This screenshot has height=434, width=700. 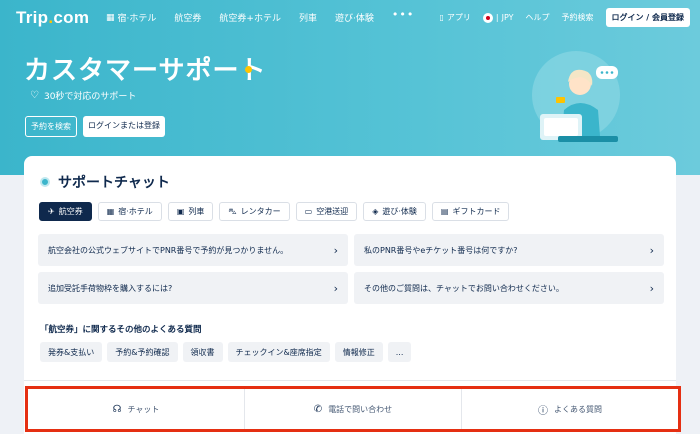 What do you see at coordinates (202, 352) in the screenshot?
I see `faq-chip-receipt: 領収書` at bounding box center [202, 352].